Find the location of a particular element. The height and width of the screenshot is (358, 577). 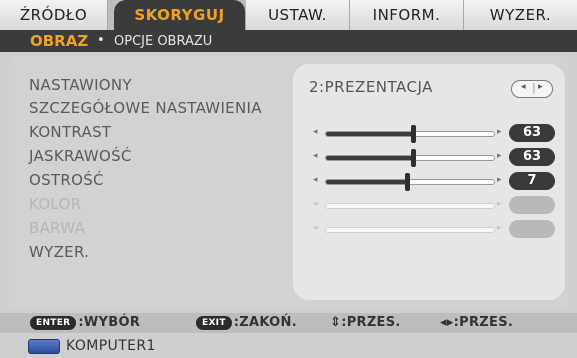

slider-0: ◂ ▸ 63 is located at coordinates (435, 133).